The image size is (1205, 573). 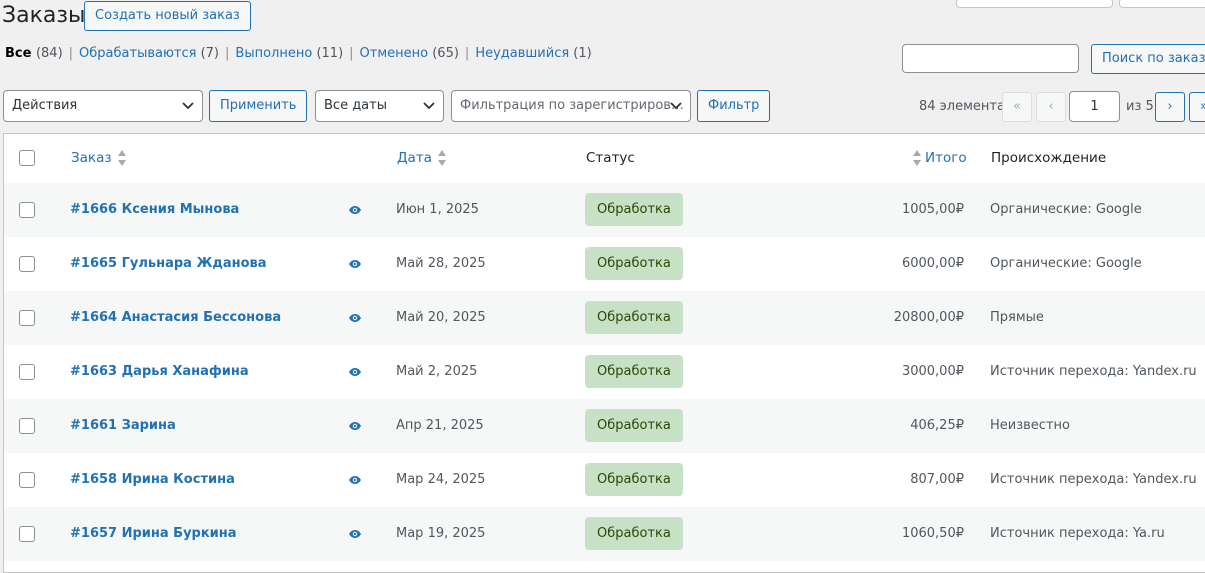 What do you see at coordinates (1017, 107) in the screenshot?
I see `first-page-button: «` at bounding box center [1017, 107].